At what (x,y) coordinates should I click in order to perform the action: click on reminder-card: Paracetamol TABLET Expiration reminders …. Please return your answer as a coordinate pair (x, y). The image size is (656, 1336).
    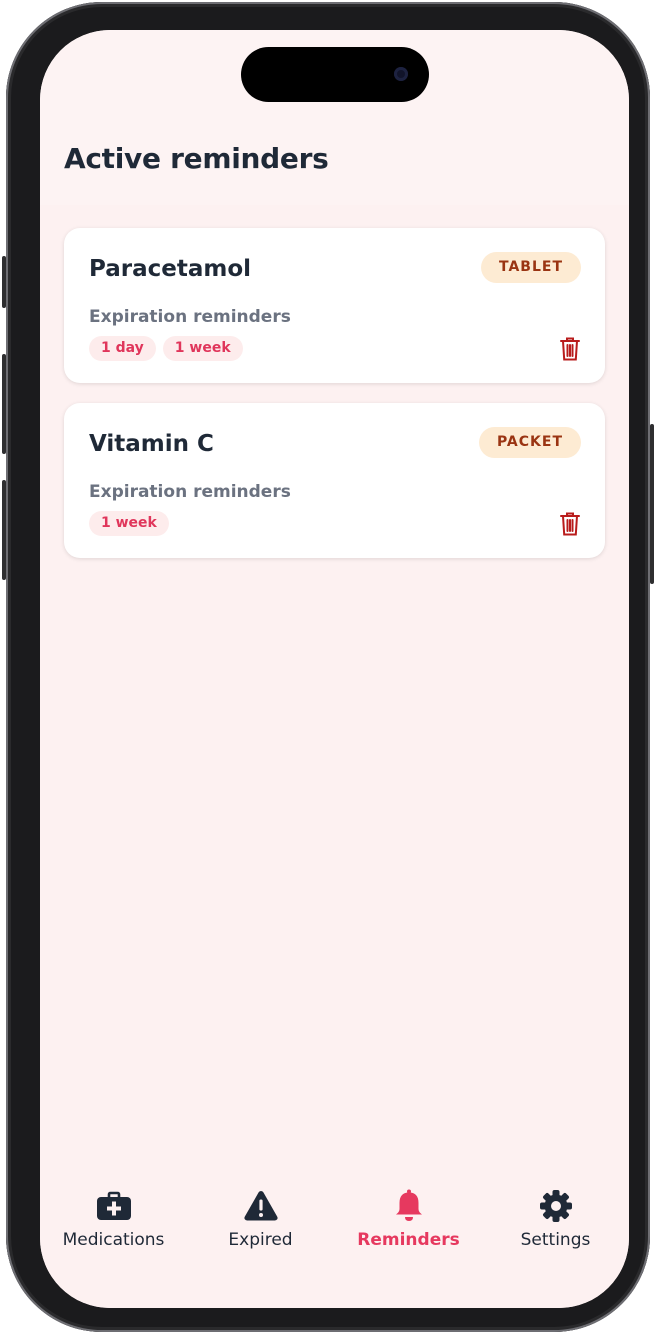
    Looking at the image, I should click on (334, 305).